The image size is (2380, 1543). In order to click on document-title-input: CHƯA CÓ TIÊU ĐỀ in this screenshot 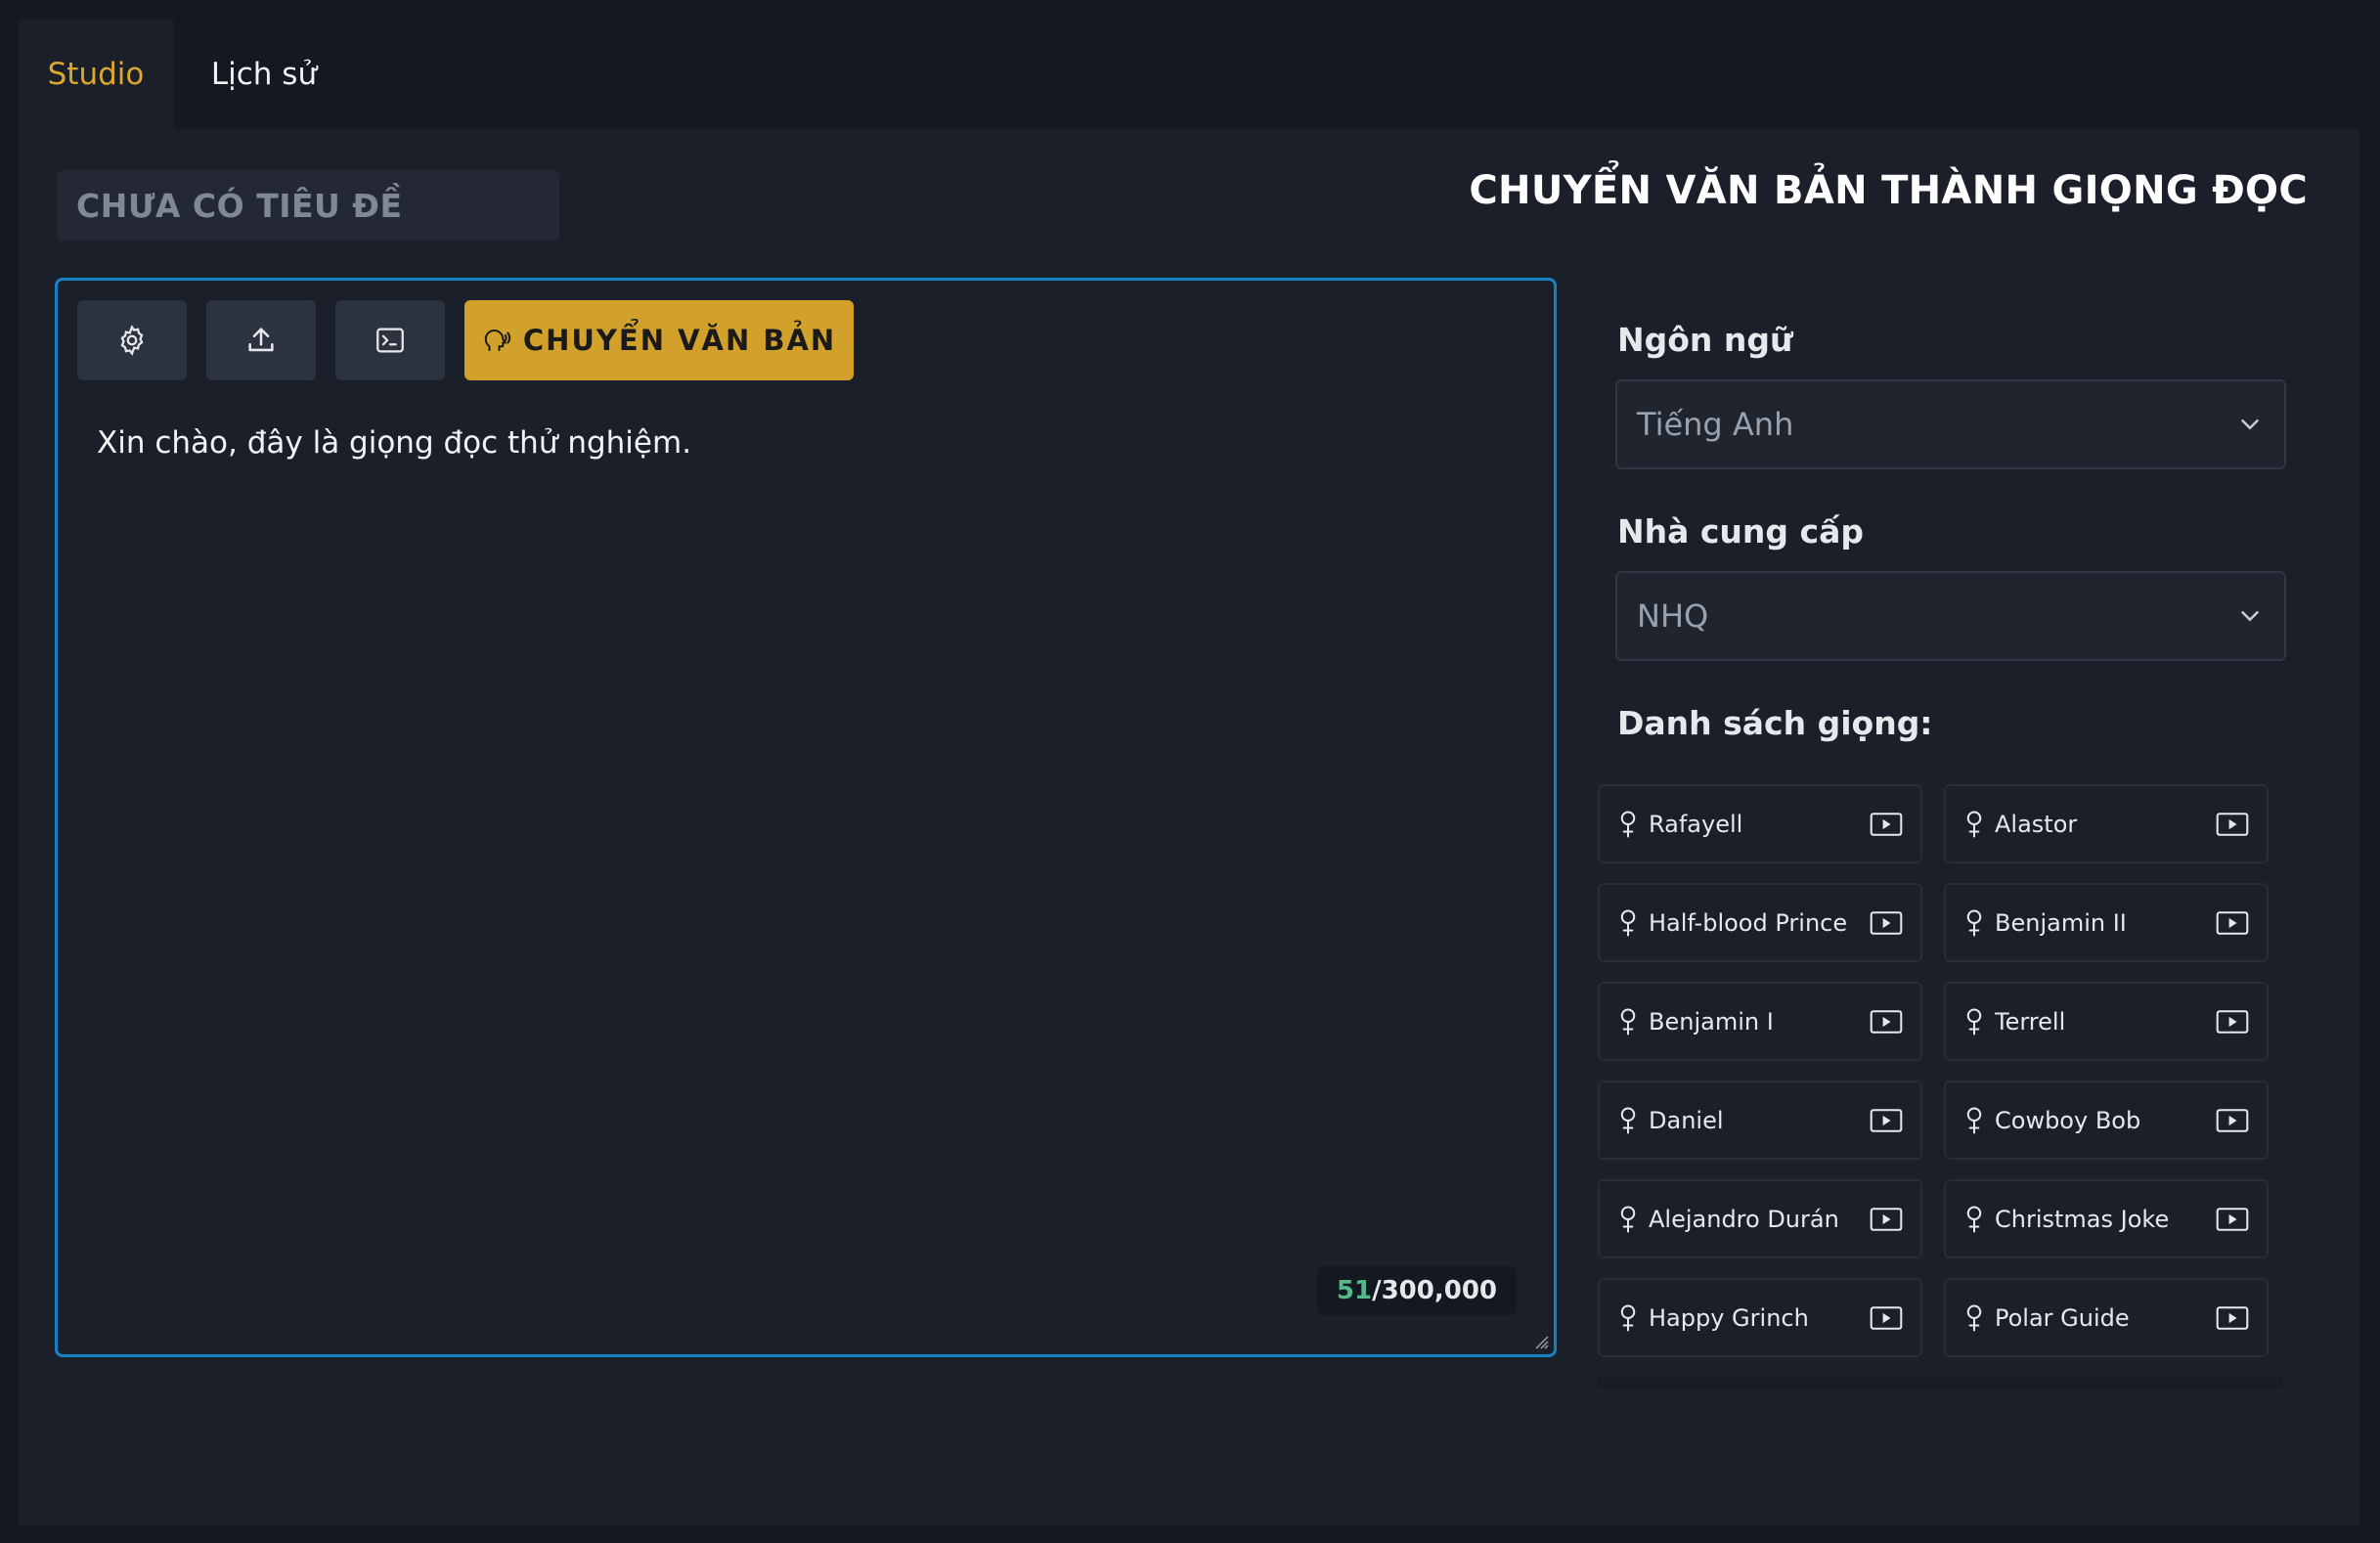, I will do `click(308, 205)`.